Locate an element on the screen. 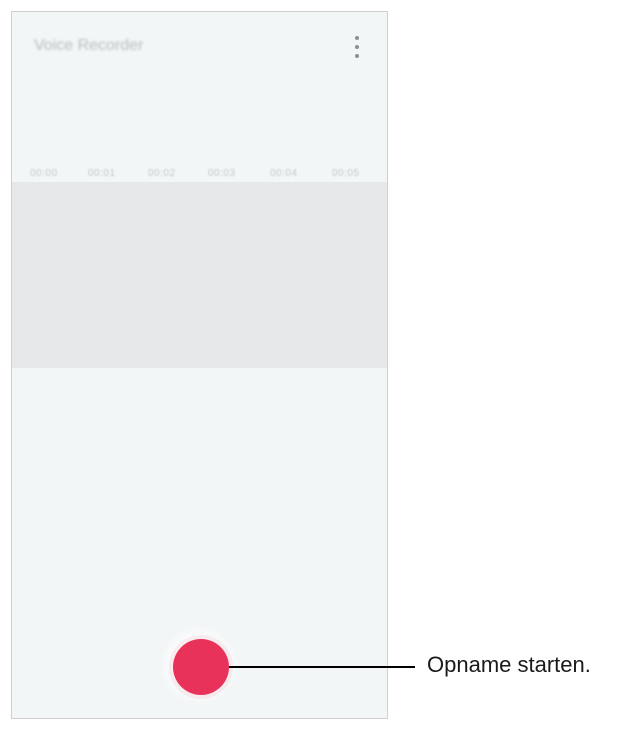 The image size is (623, 745). time-label: 00:00 is located at coordinates (44, 173).